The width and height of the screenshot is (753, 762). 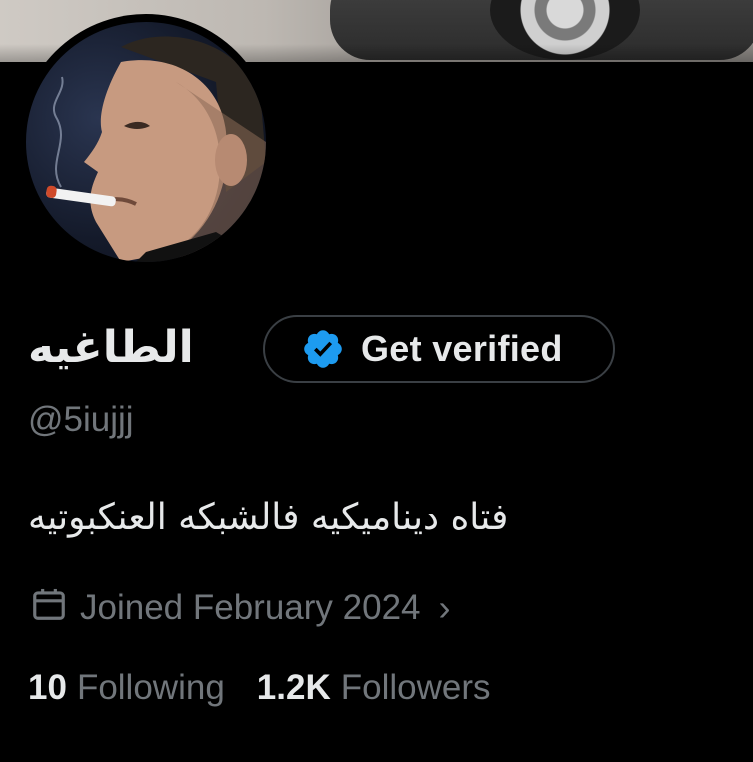 What do you see at coordinates (268, 517) in the screenshot?
I see `profile-bio: فتاه ديناميكيه فالشبكه العنكبوتيه` at bounding box center [268, 517].